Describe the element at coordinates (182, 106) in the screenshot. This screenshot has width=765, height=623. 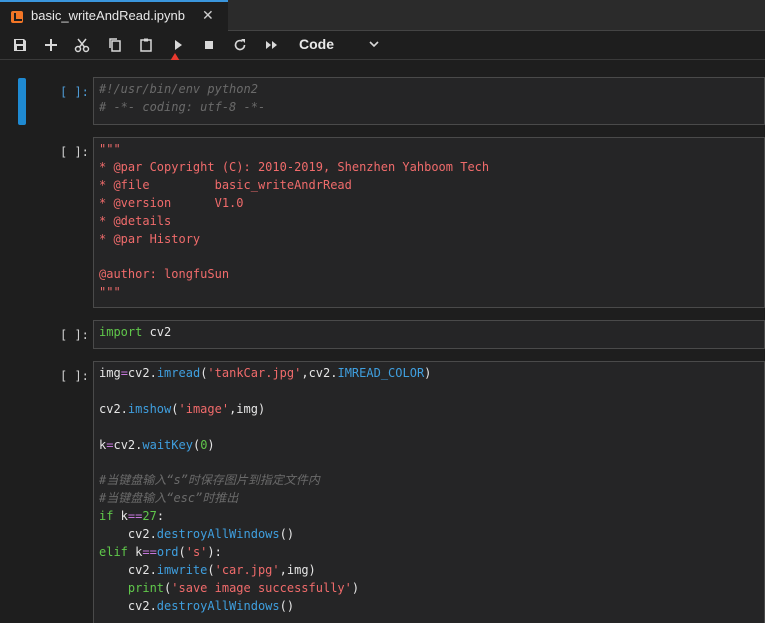
I see `code-line: # -*- coding: utf-8 -*-` at that location.